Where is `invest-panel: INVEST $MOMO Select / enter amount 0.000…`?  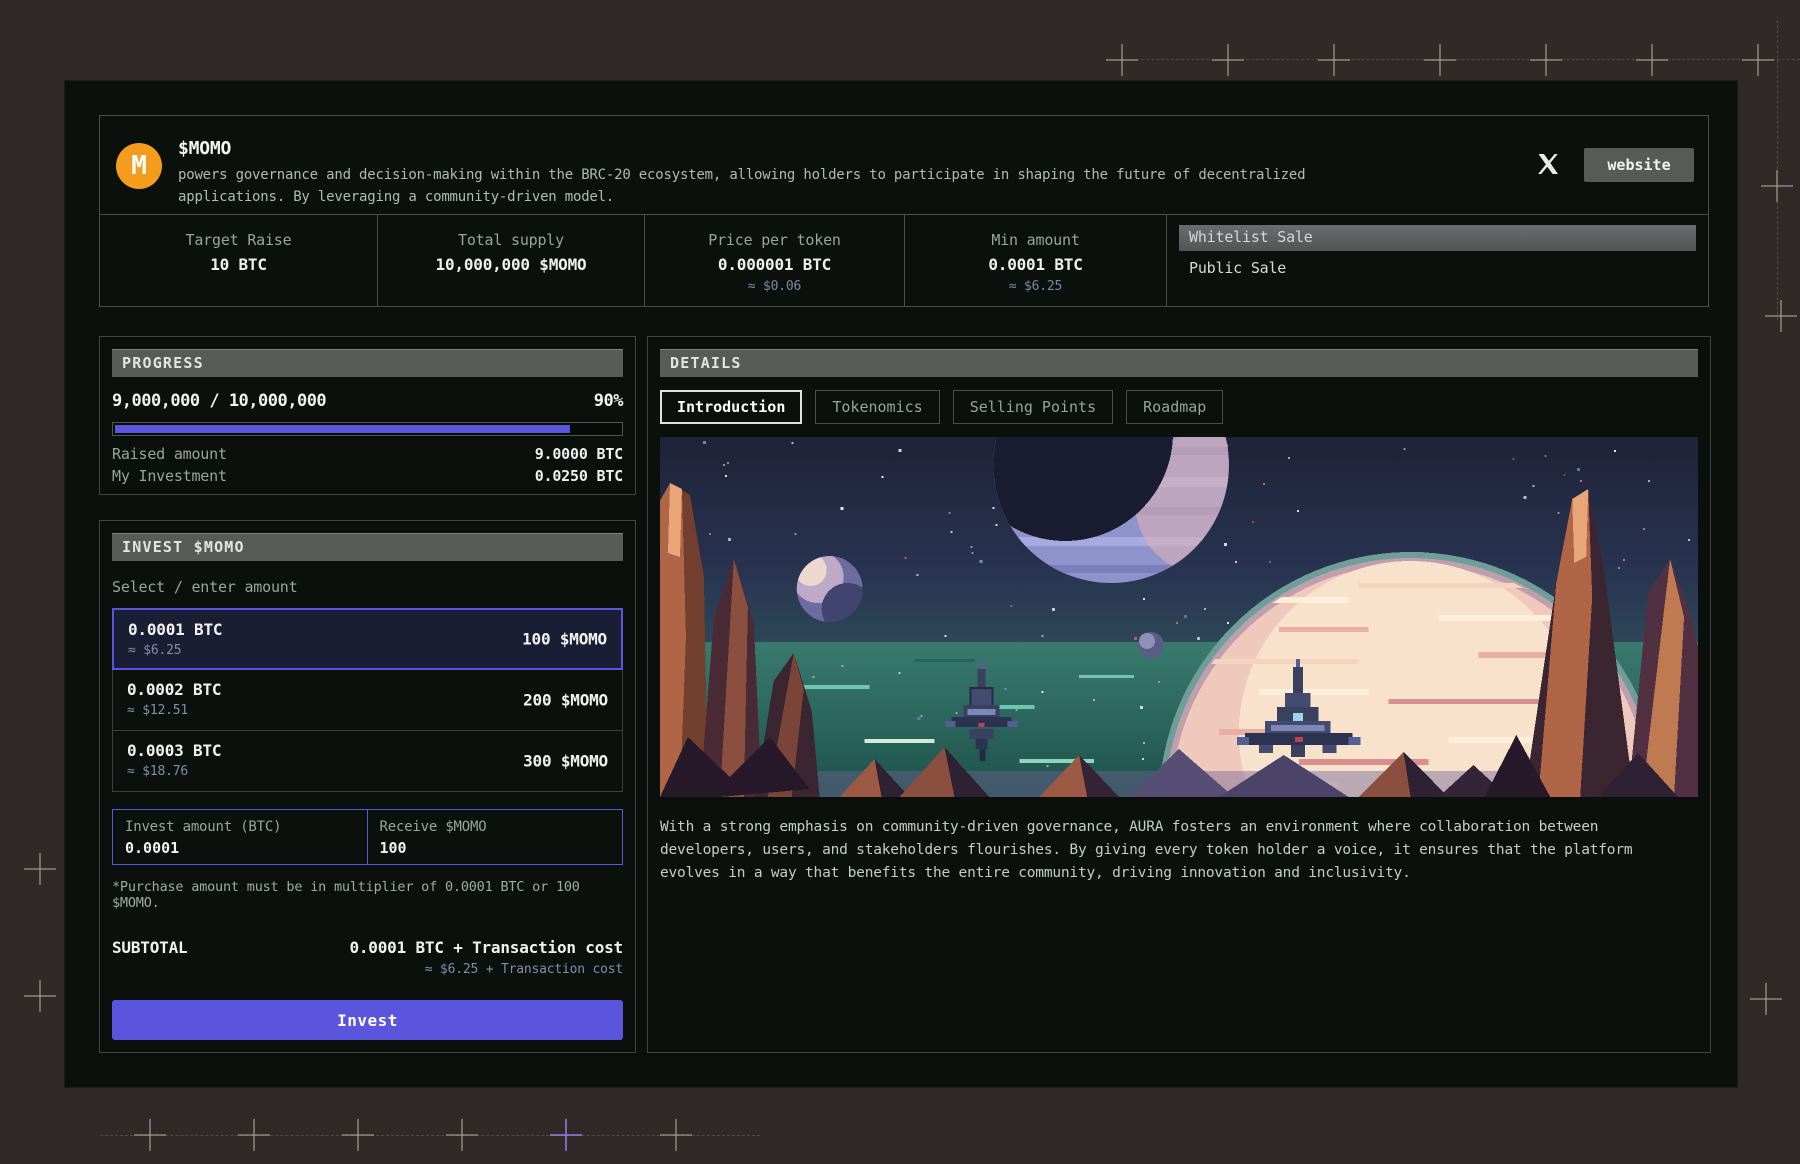
invest-panel: INVEST $MOMO Select / enter amount 0.000… is located at coordinates (367, 786).